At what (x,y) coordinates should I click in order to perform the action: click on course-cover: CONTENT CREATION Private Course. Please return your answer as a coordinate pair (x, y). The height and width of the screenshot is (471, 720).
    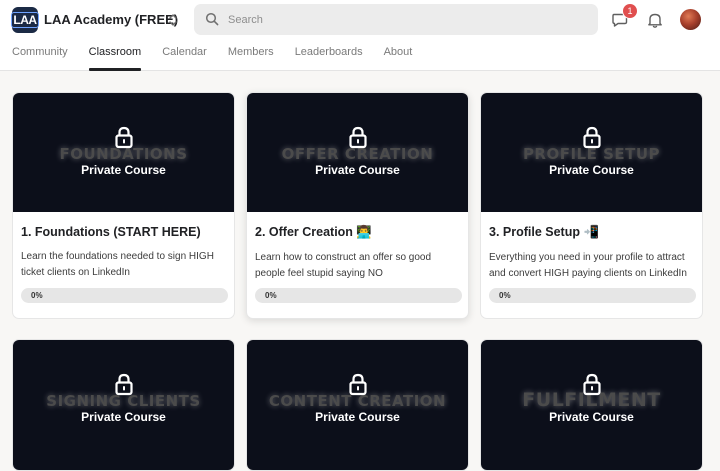
    Looking at the image, I should click on (357, 405).